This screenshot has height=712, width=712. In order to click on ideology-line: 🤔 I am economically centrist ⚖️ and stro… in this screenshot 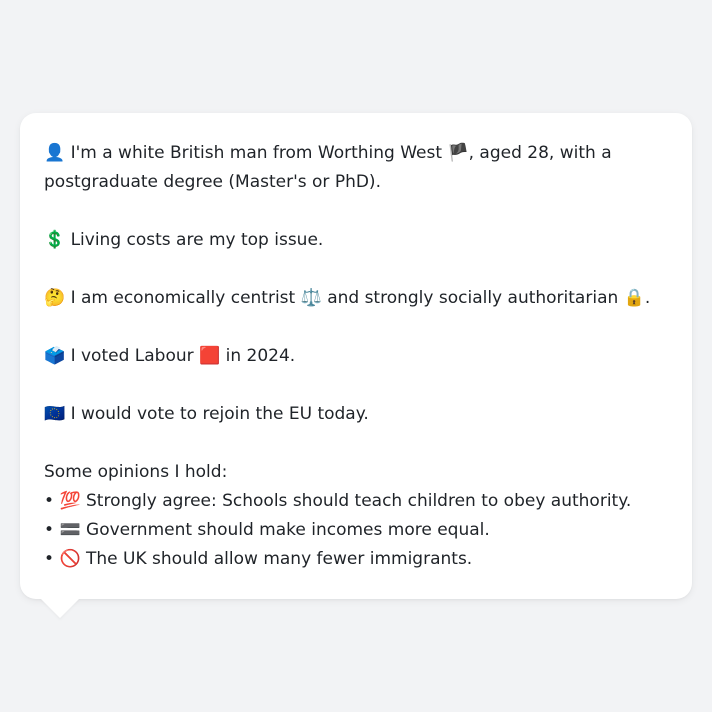, I will do `click(356, 298)`.